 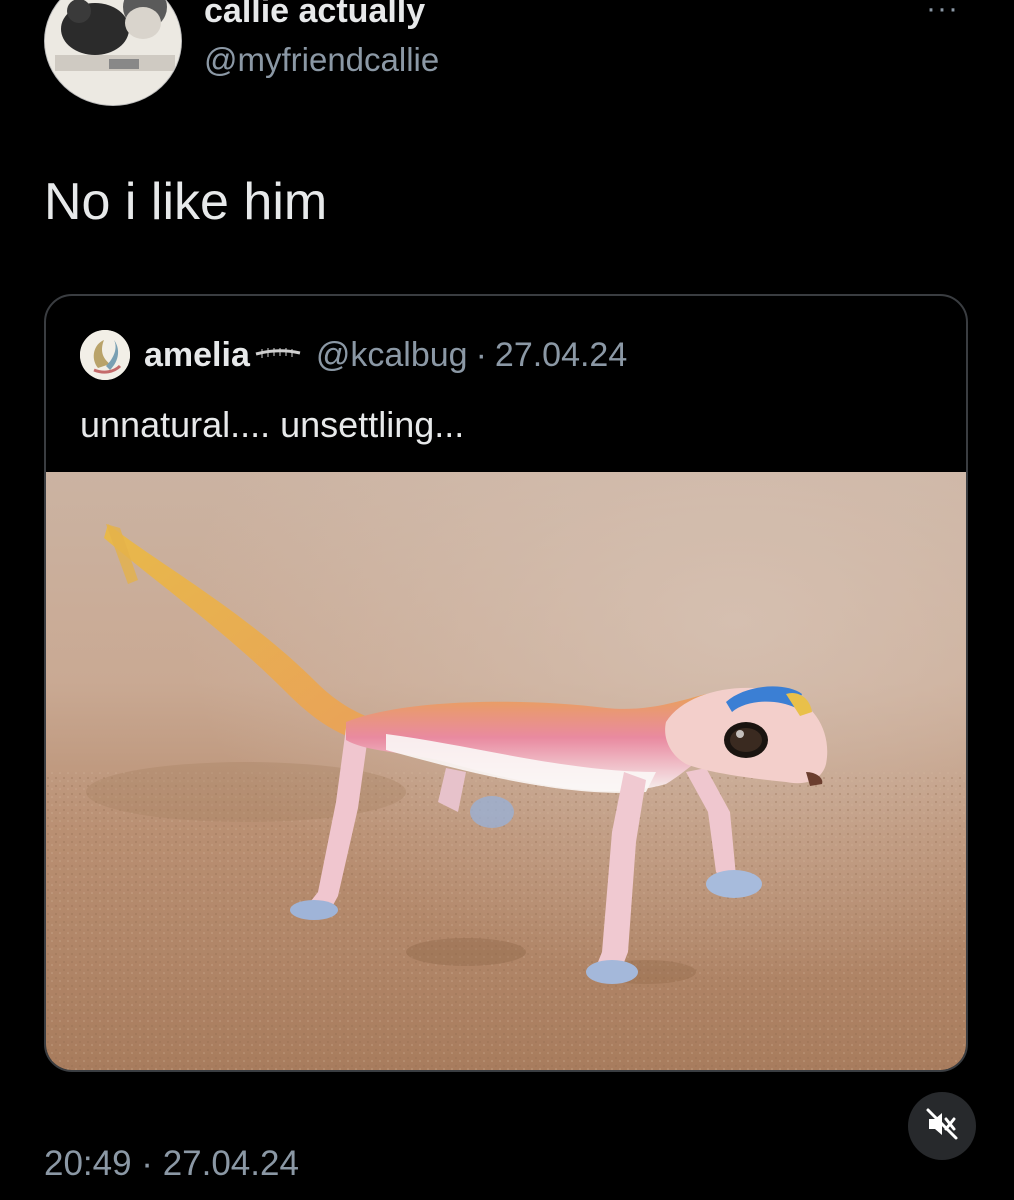 What do you see at coordinates (278, 355) in the screenshot?
I see `centipede-icon` at bounding box center [278, 355].